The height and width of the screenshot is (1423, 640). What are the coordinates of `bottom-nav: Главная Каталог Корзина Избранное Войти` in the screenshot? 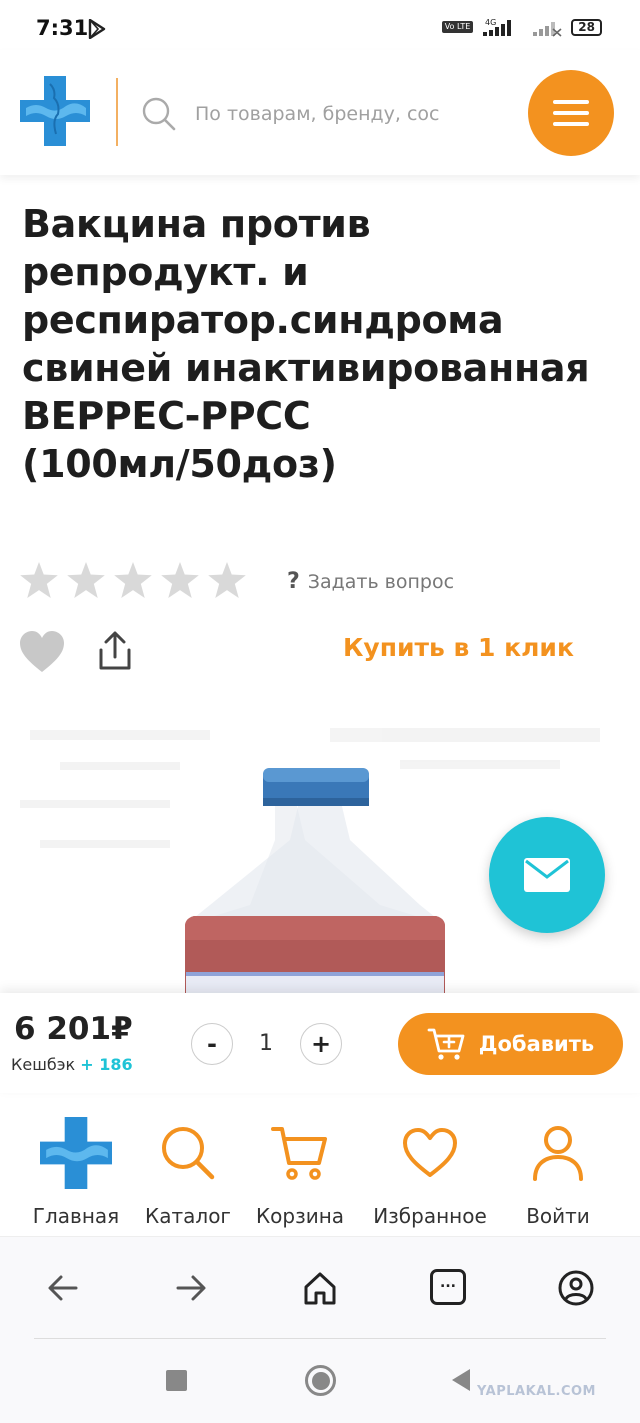 It's located at (320, 1168).